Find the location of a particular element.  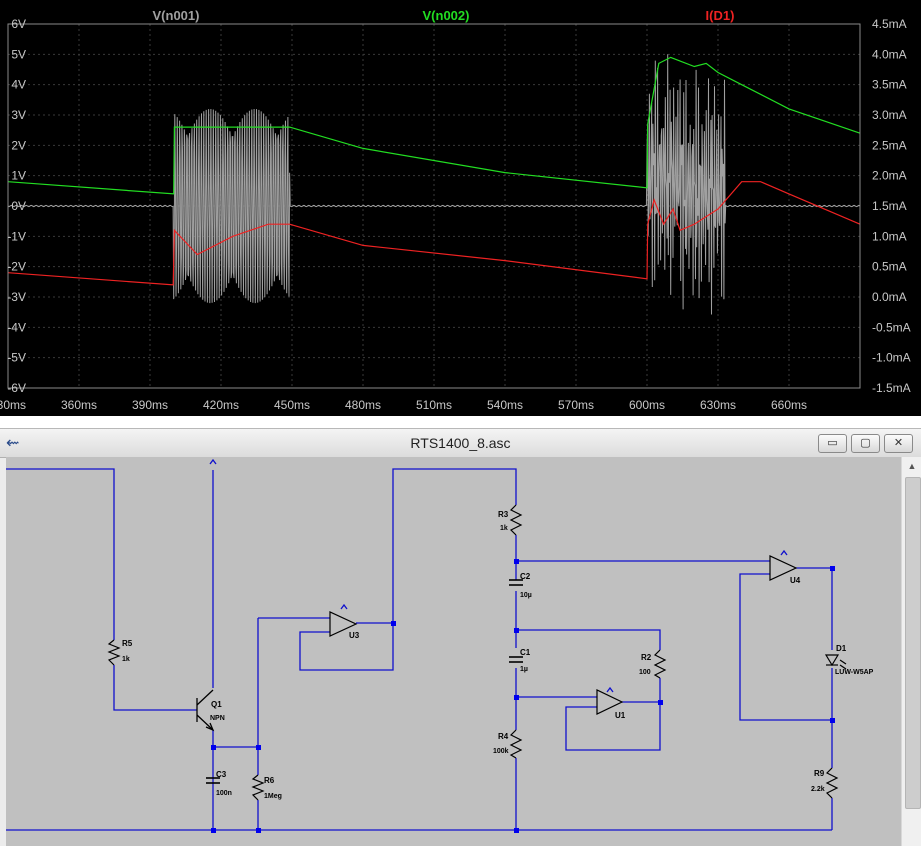

r4-value: 100k is located at coordinates (501, 751).